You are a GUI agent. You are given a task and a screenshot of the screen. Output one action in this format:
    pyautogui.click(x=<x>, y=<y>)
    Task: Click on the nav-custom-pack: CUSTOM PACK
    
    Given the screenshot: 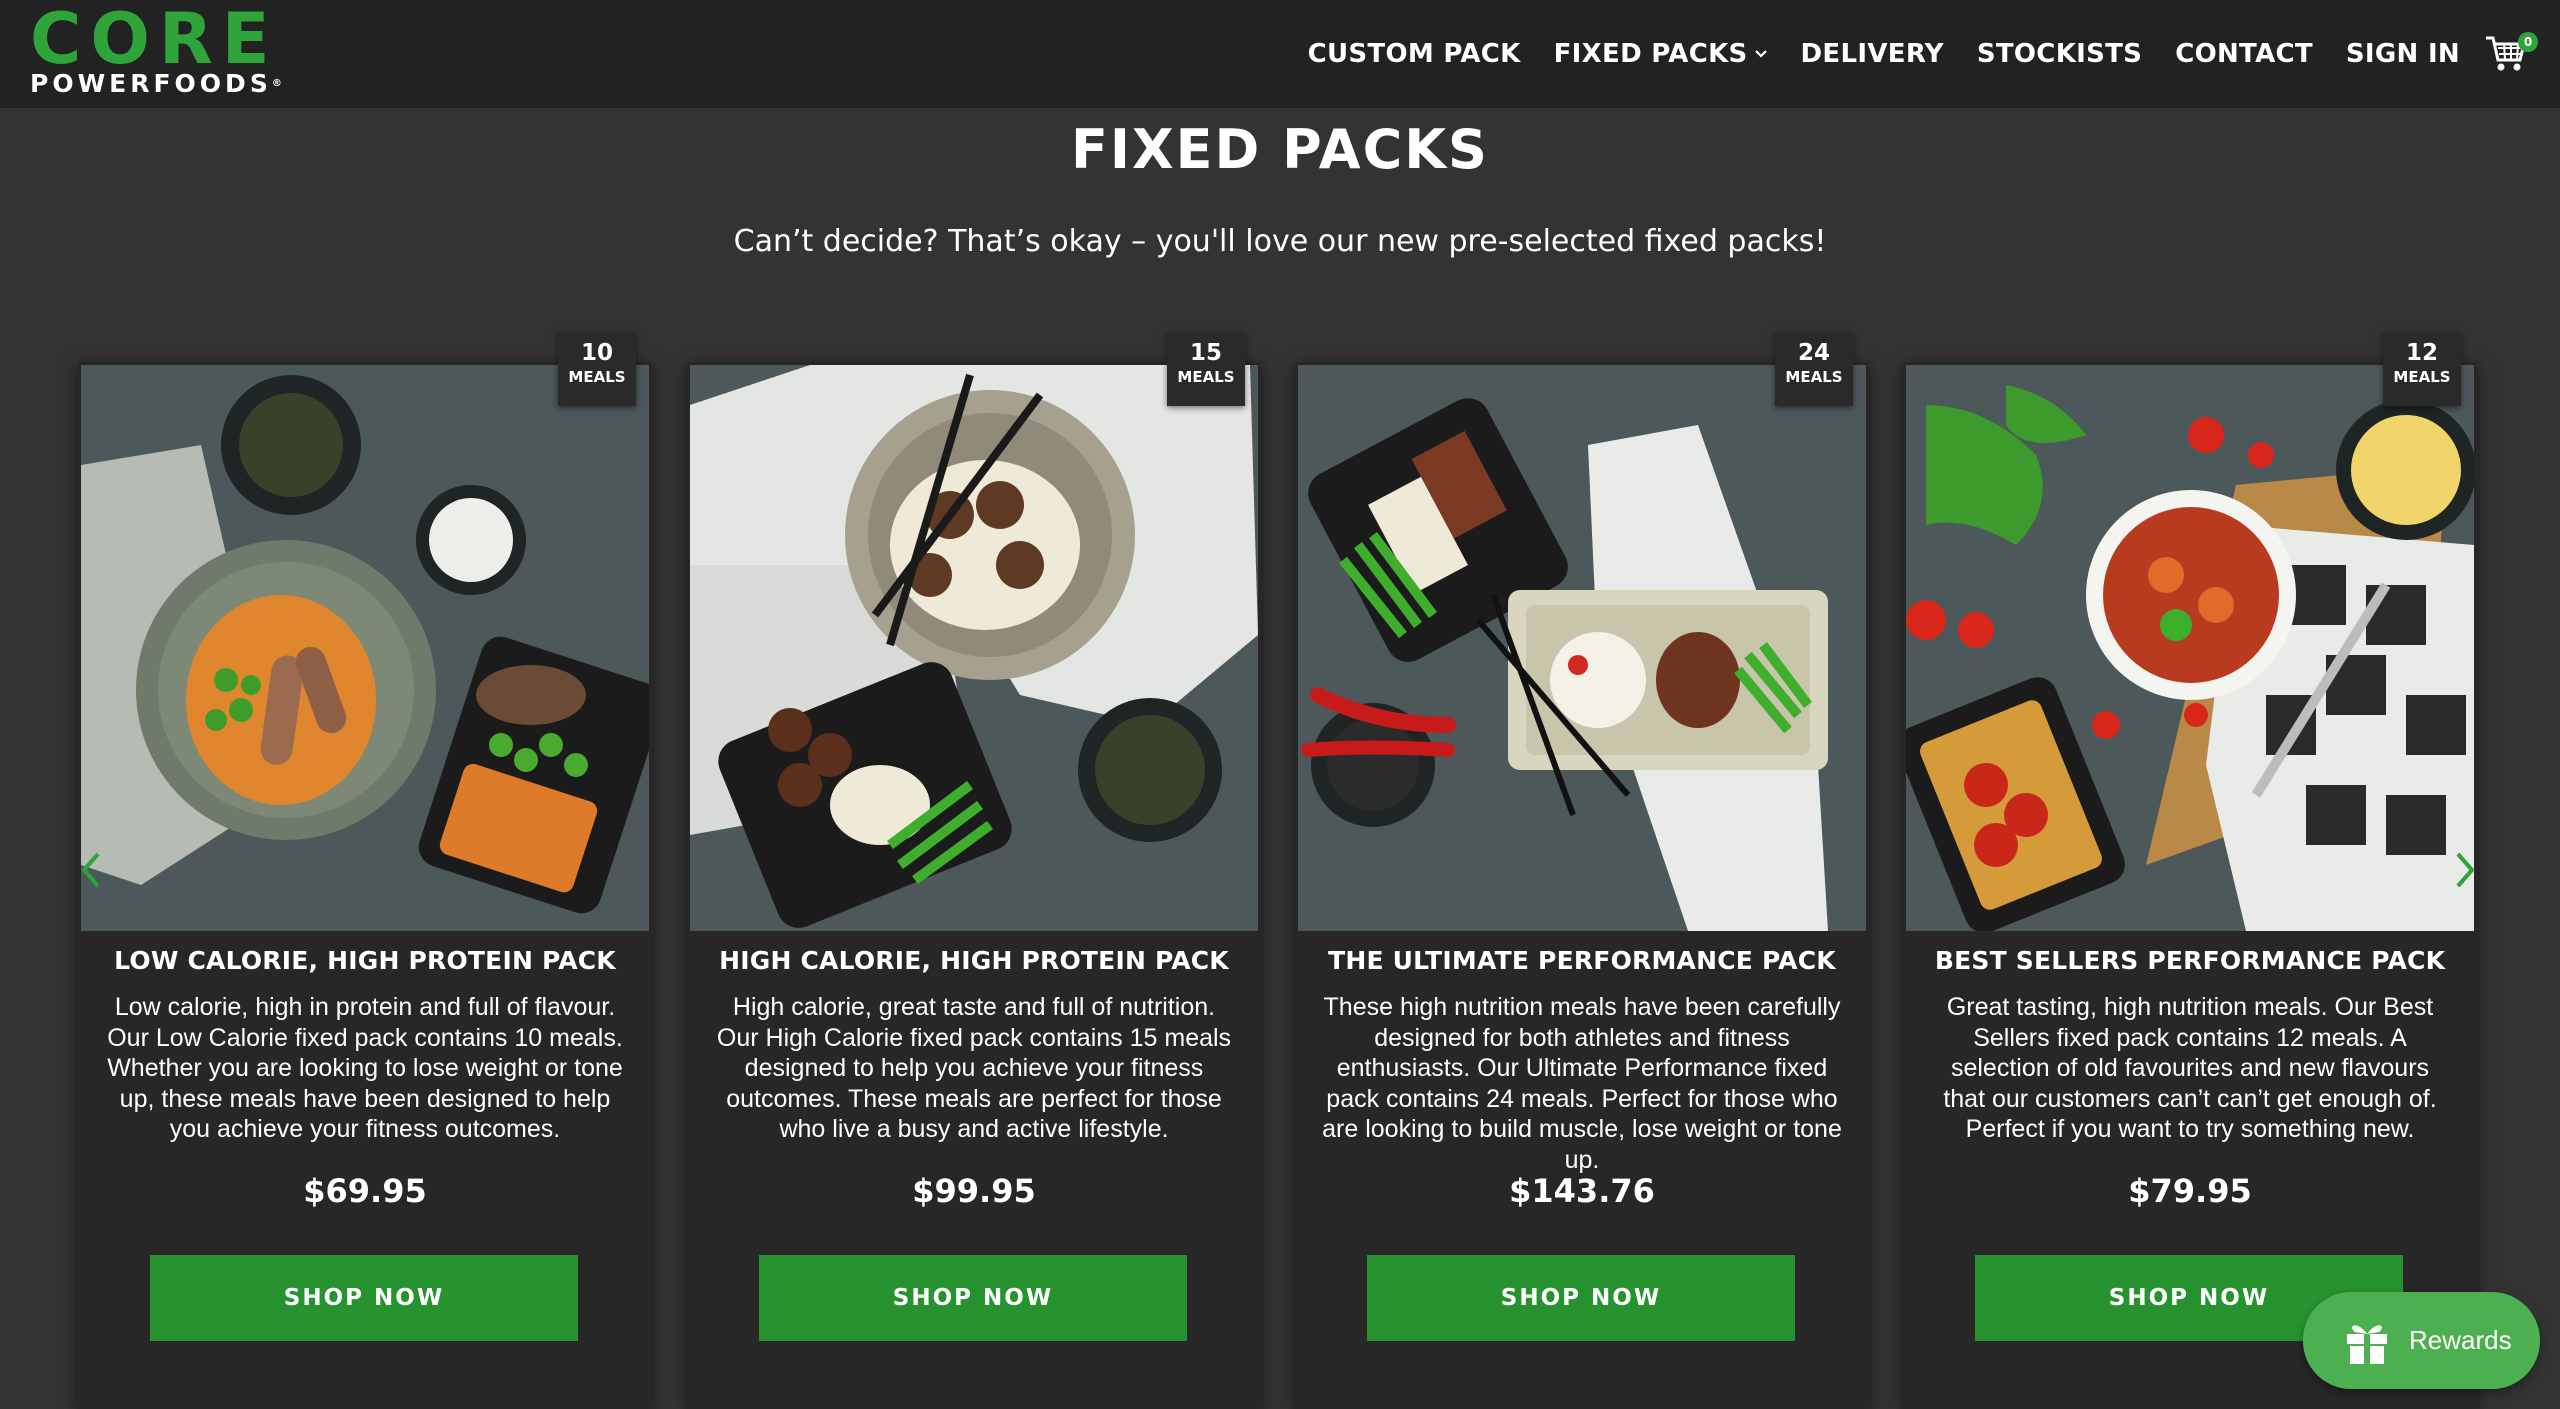 What is the action you would take?
    pyautogui.click(x=1414, y=54)
    